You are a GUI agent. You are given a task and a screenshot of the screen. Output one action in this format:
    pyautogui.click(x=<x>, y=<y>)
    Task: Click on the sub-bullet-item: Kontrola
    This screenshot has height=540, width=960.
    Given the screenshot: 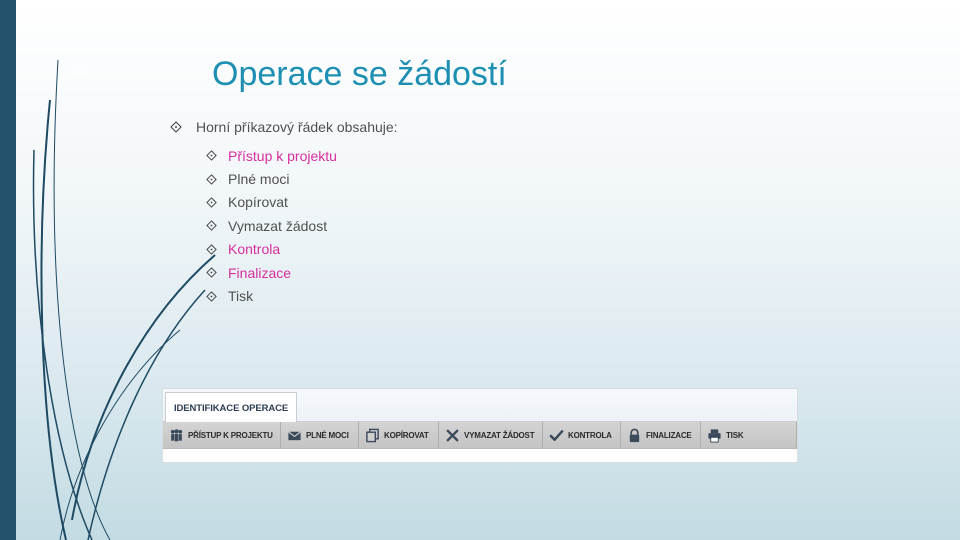 What is the action you would take?
    pyautogui.click(x=302, y=249)
    